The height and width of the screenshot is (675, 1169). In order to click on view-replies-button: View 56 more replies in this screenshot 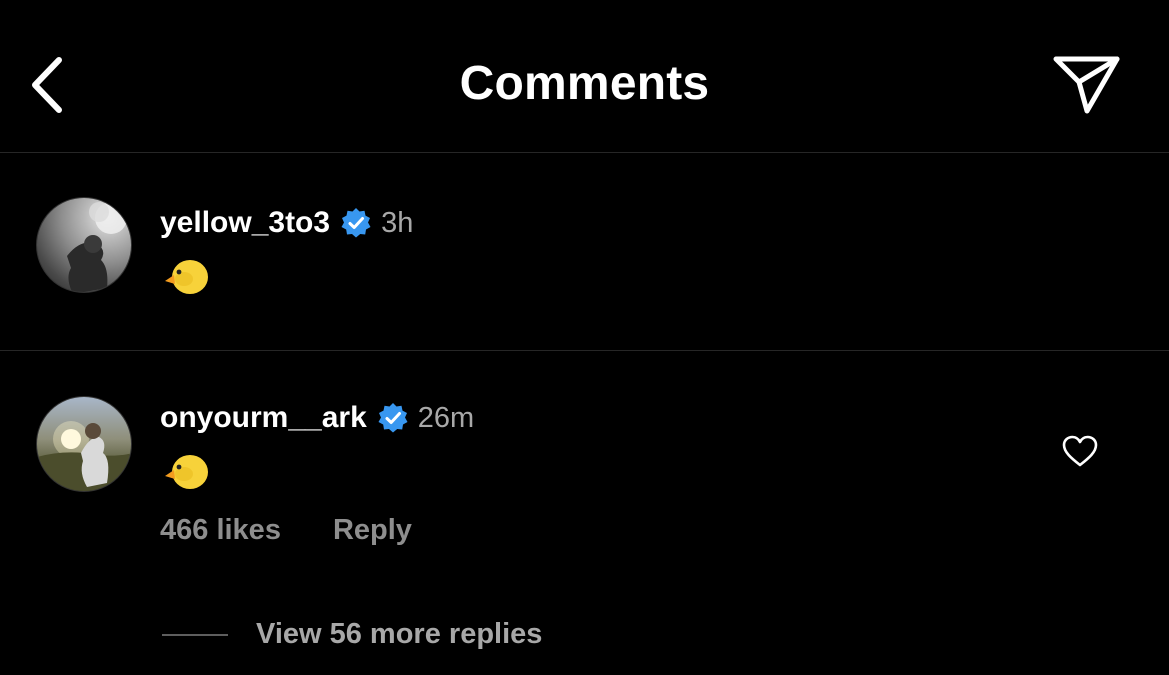, I will do `click(352, 634)`.